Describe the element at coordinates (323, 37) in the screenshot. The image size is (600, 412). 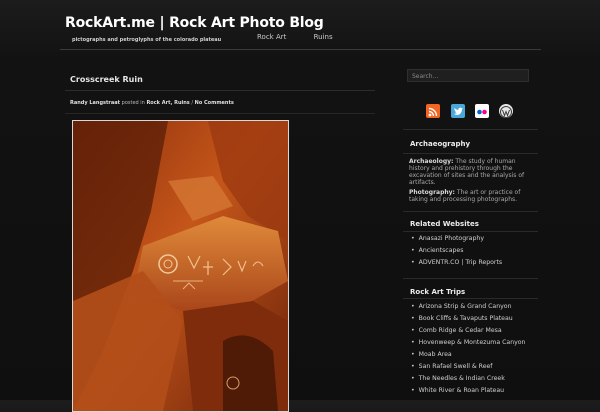
I see `nav-item-ruins: Ruins` at that location.